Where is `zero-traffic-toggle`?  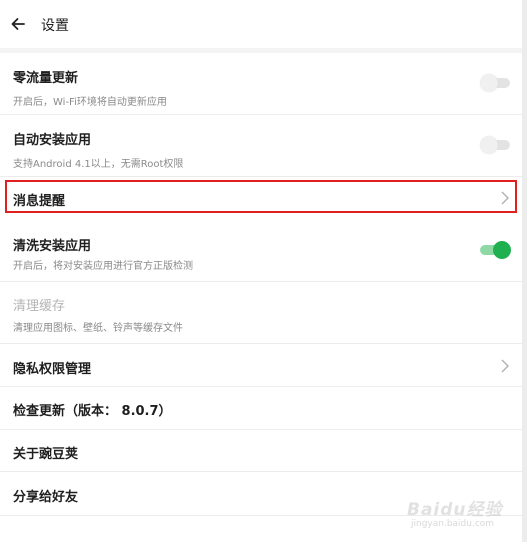
zero-traffic-toggle is located at coordinates (495, 83).